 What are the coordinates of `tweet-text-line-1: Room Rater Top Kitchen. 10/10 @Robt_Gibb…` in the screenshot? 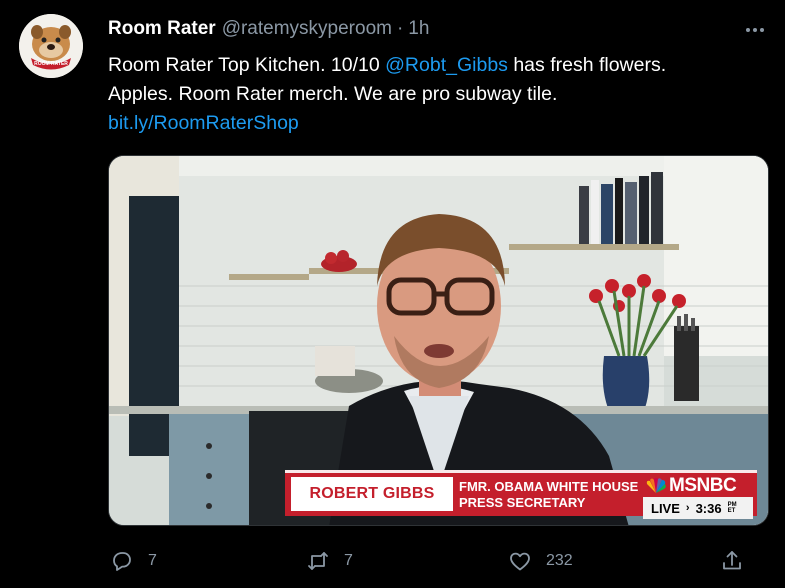 It's located at (438, 65).